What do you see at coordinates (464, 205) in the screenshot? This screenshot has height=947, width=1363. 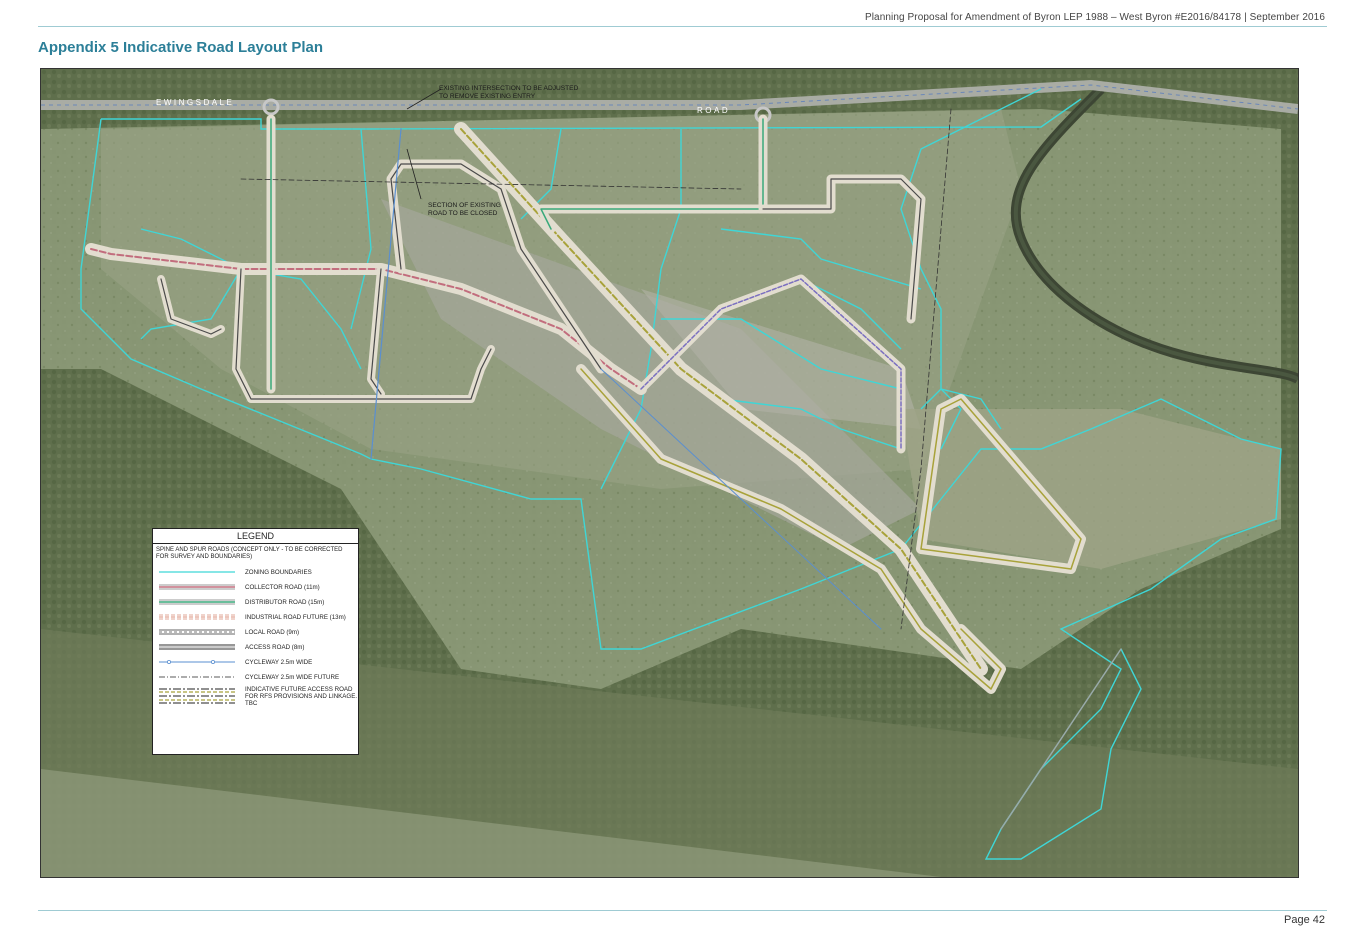 I see `closure-note-line1: SECTION OF EXISTING` at bounding box center [464, 205].